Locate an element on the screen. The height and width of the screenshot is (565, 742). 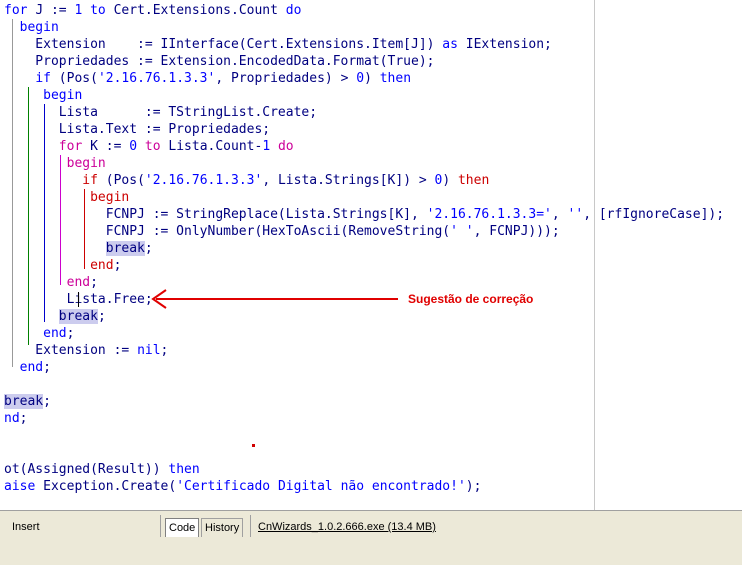
red-dot-mark is located at coordinates (253, 445).